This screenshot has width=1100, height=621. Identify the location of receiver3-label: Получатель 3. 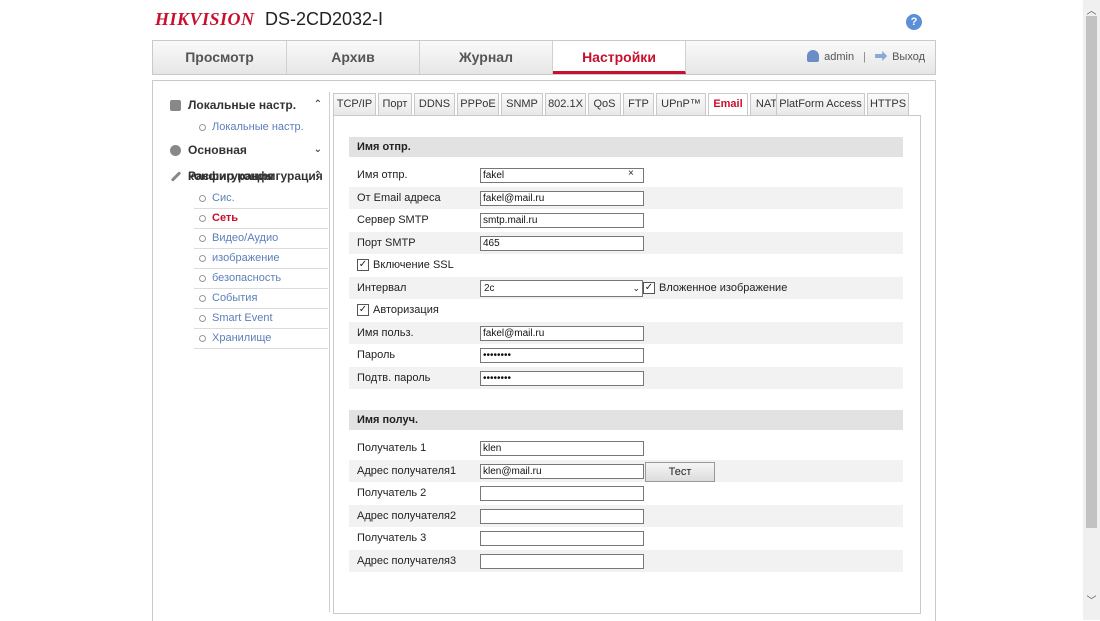
(392, 538).